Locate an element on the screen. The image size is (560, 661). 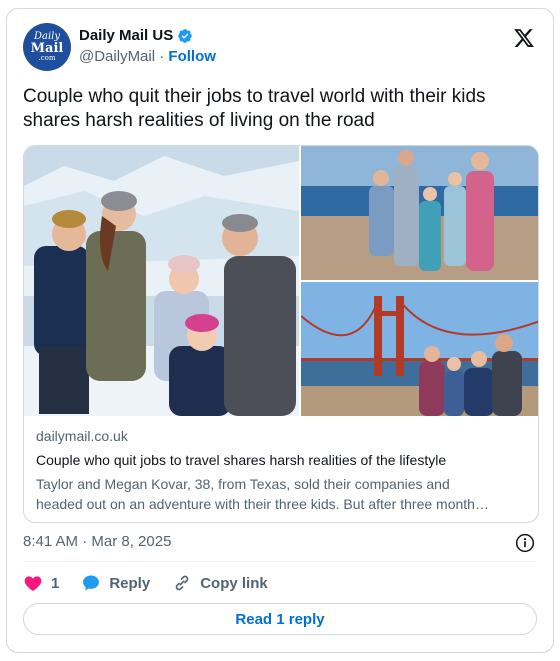
account-names: Daily Mail US @DailyMail · Follow is located at coordinates (147, 46).